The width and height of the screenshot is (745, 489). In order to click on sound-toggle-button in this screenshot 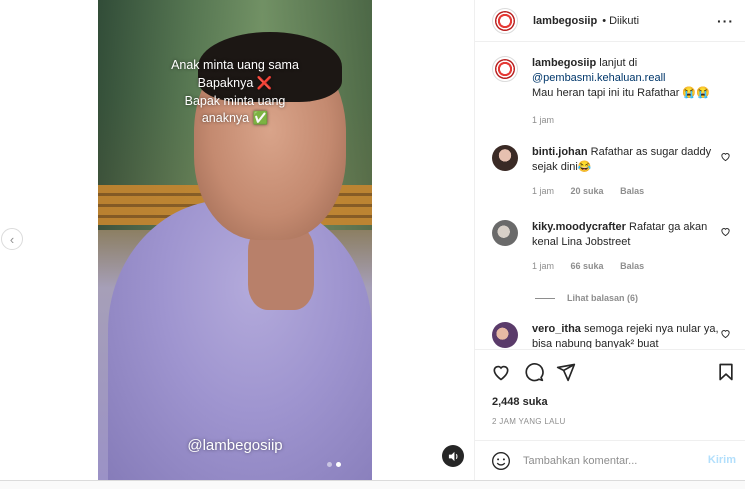, I will do `click(453, 456)`.